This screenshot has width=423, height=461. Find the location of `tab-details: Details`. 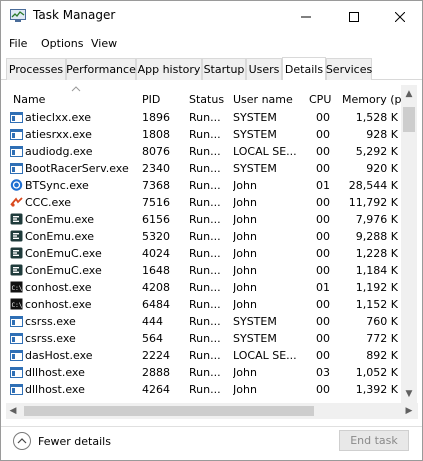

tab-details: Details is located at coordinates (304, 68).